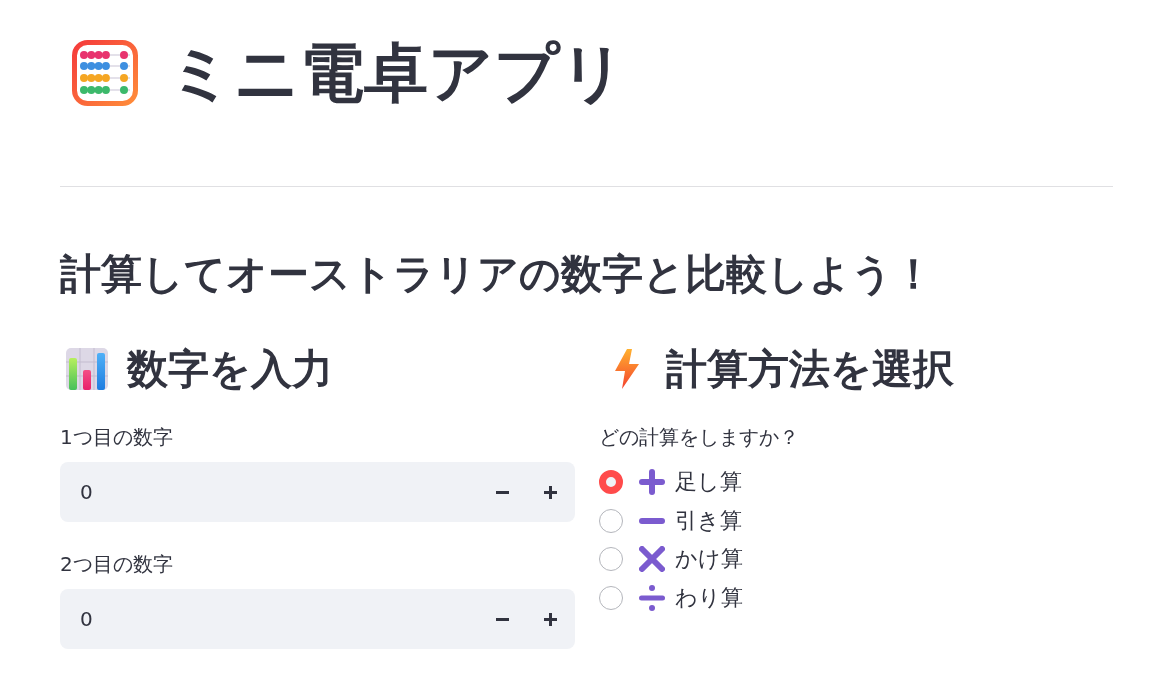 This screenshot has height=685, width=1173. Describe the element at coordinates (699, 437) in the screenshot. I see `radio-group-label: どの計算をしますか？` at that location.